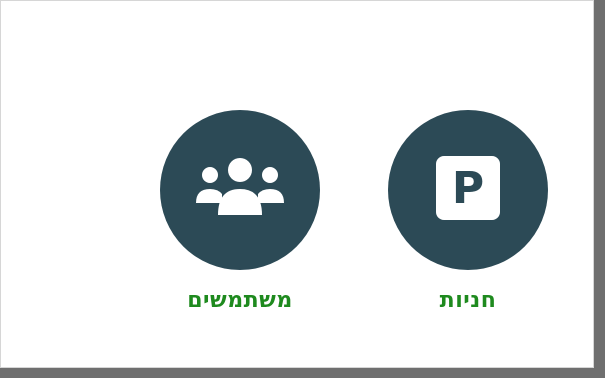  I want to click on users-icon, so click(240, 190).